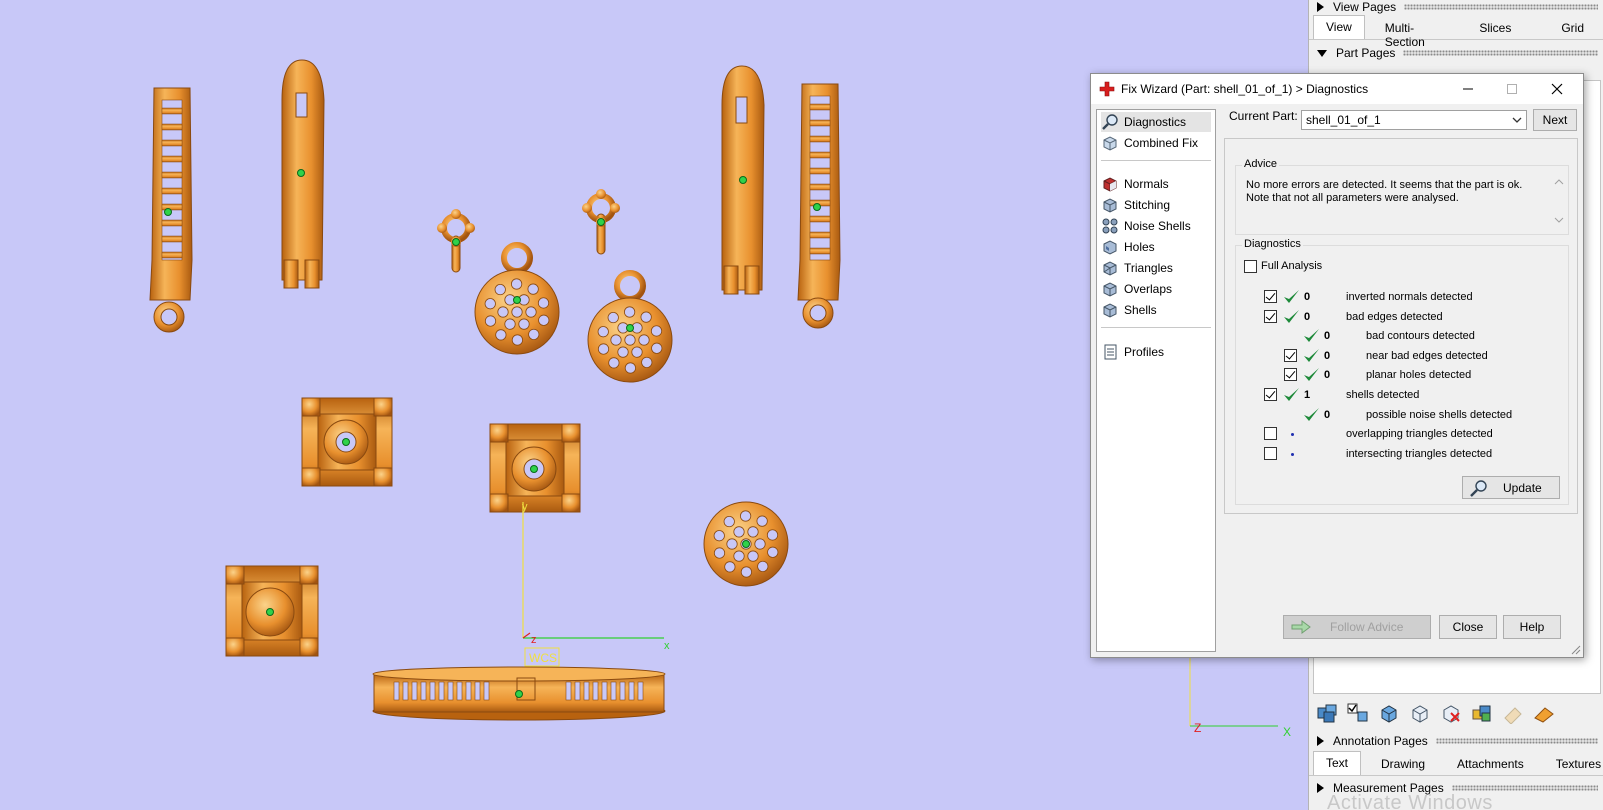 This screenshot has height=810, width=1603. What do you see at coordinates (534, 640) in the screenshot?
I see `axis-z-label: z` at bounding box center [534, 640].